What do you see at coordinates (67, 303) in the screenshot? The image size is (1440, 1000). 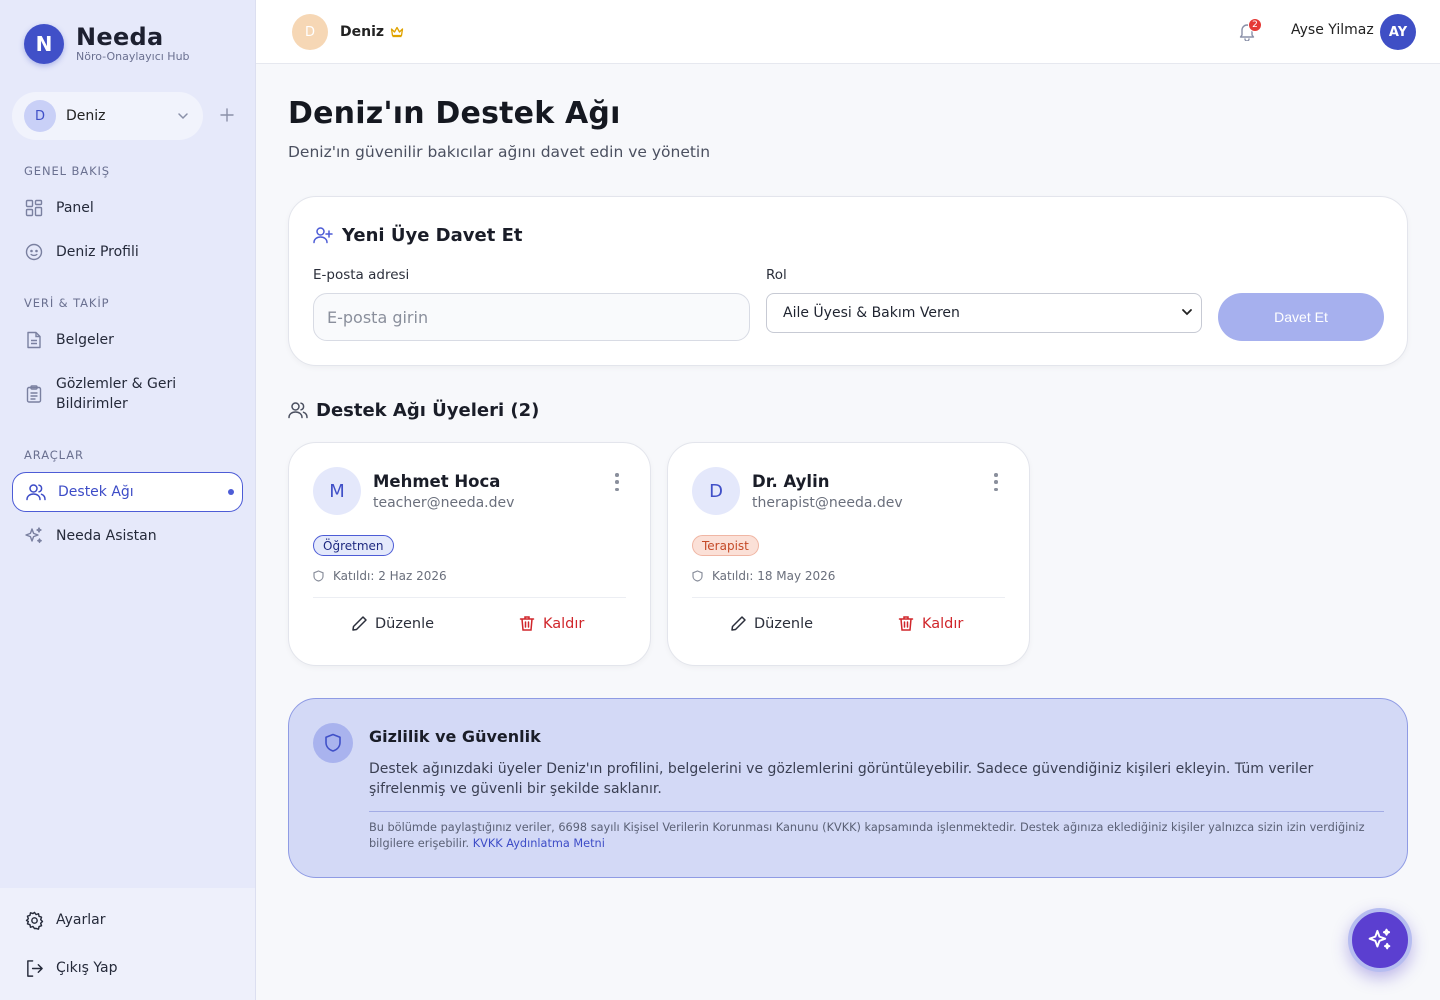 I see `section-label-data: VERİ & TAKİP` at bounding box center [67, 303].